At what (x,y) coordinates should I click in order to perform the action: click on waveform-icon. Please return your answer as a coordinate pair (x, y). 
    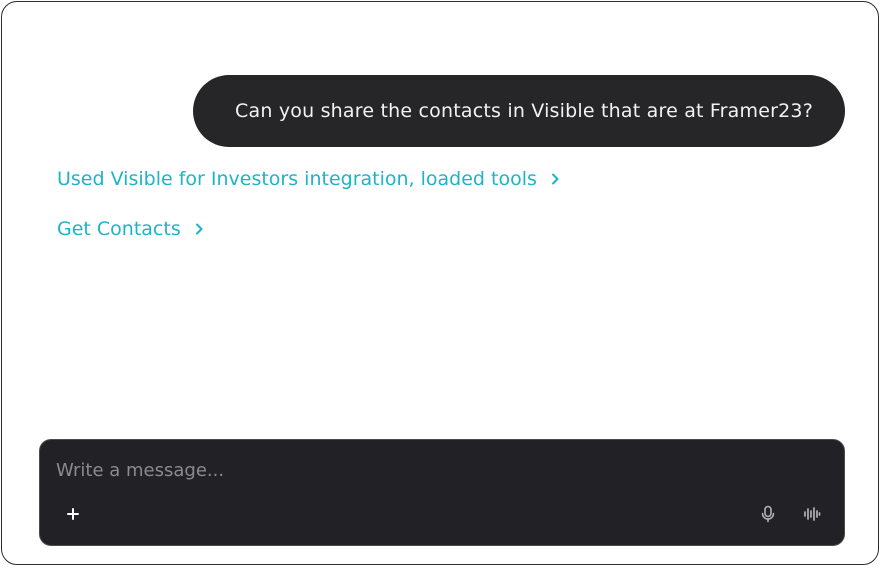
    Looking at the image, I should click on (812, 514).